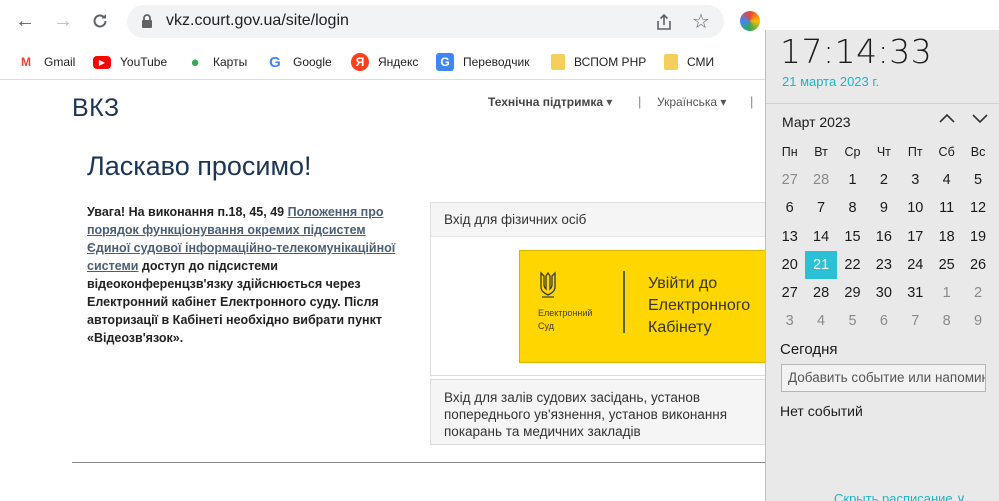  Describe the element at coordinates (299, 62) in the screenshot. I see `bookmark-google: G Google` at that location.